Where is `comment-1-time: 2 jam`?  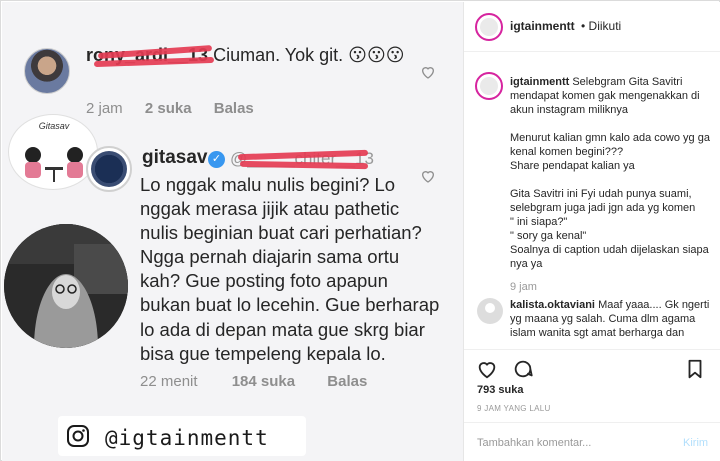 comment-1-time: 2 jam is located at coordinates (104, 108).